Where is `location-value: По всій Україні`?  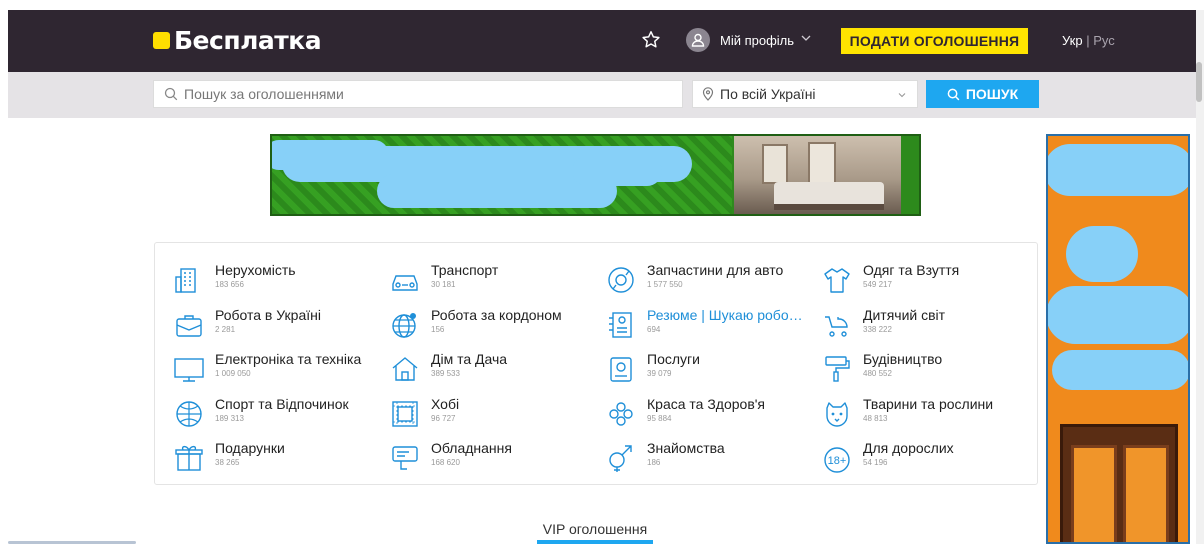 location-value: По всій Україні is located at coordinates (768, 94).